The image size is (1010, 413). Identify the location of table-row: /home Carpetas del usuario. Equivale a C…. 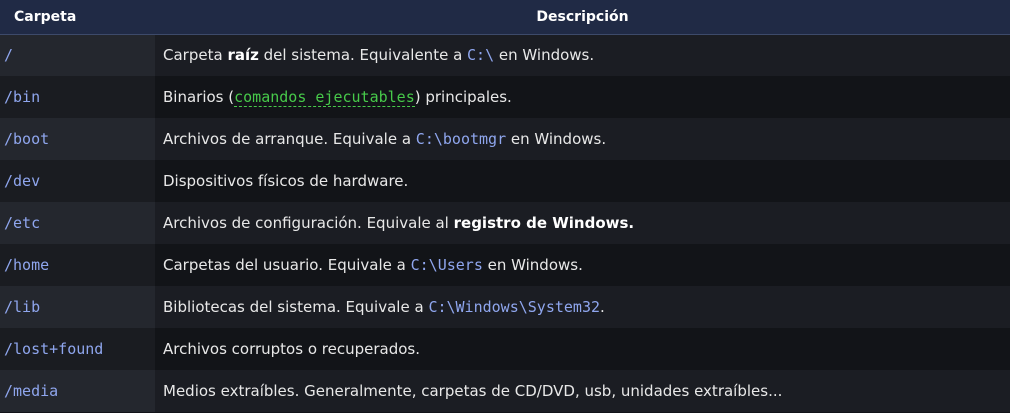
(505, 265).